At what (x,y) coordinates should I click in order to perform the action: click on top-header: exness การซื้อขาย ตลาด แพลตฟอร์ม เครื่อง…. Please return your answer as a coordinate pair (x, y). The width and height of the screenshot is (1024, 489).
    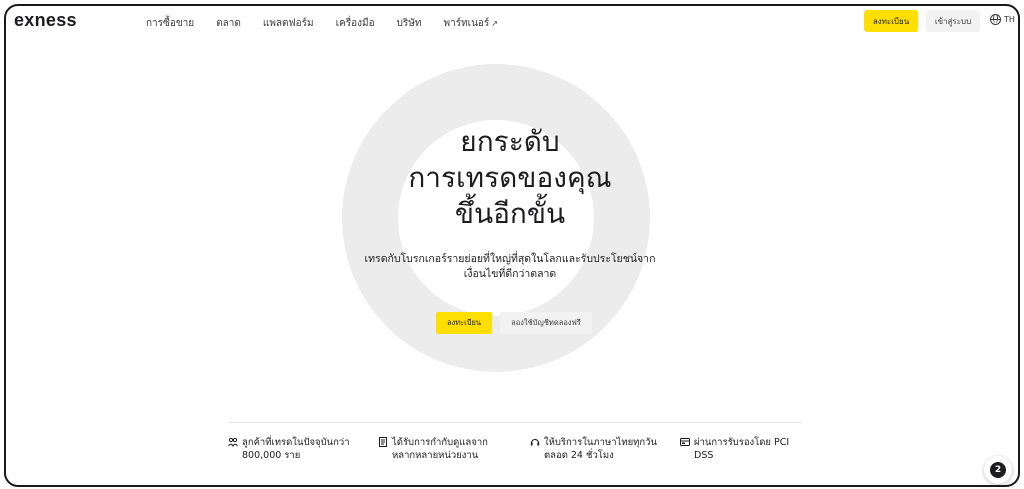
    Looking at the image, I should click on (512, 23).